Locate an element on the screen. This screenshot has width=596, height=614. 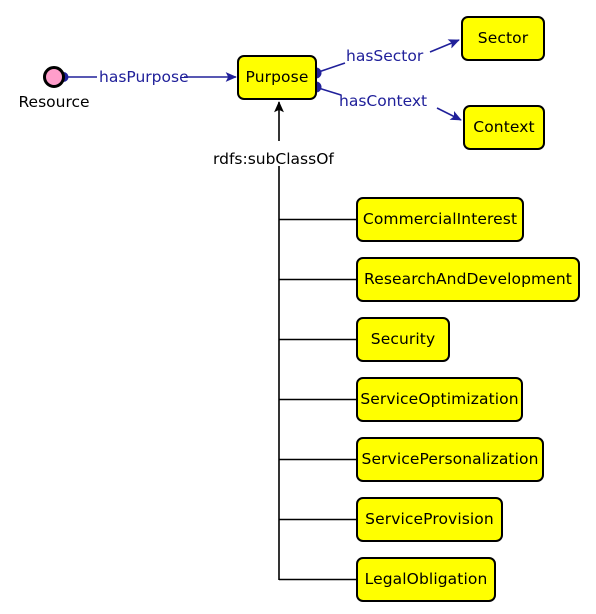
class-box-service-provision: ServiceProvision is located at coordinates (429, 519).